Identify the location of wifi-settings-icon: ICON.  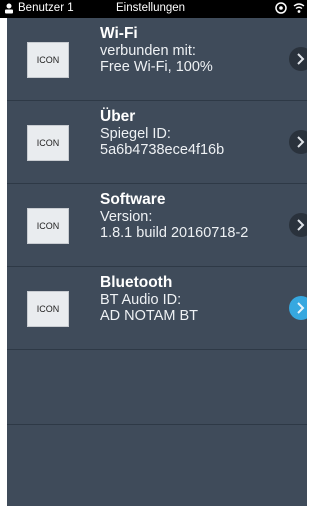
(48, 60).